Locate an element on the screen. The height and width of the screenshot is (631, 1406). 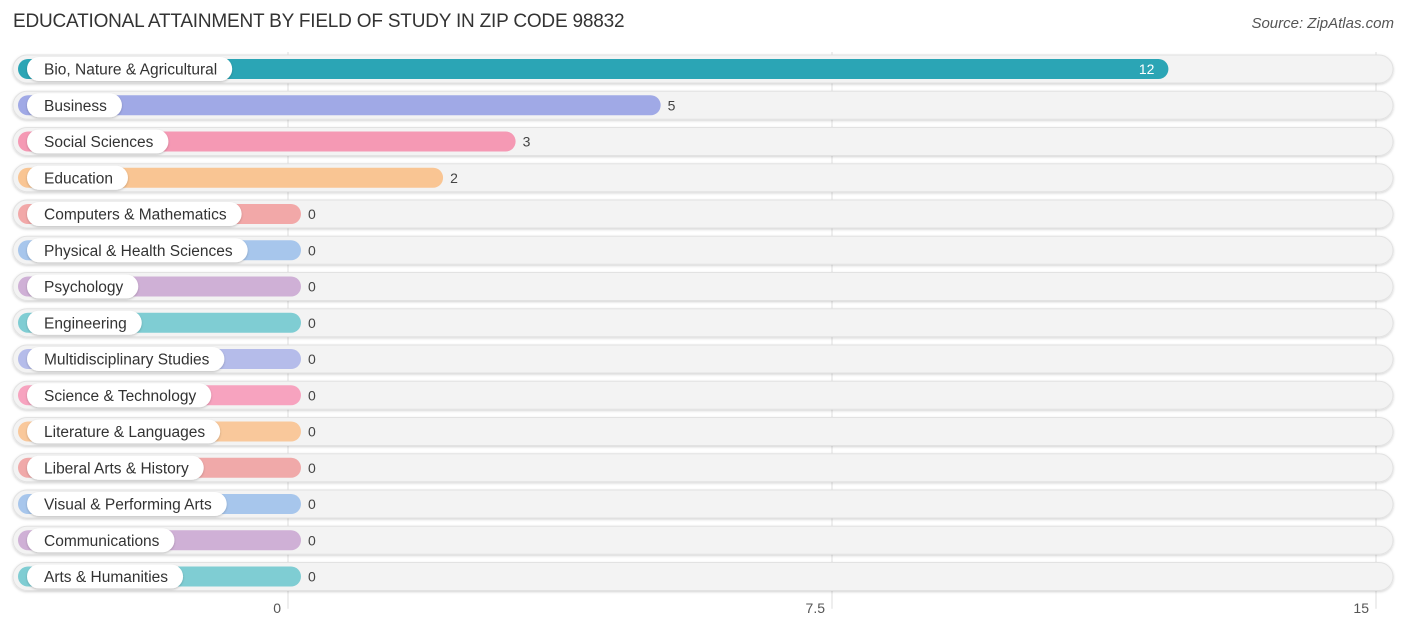
category-label: Multidisciplinary Studies is located at coordinates (127, 360).